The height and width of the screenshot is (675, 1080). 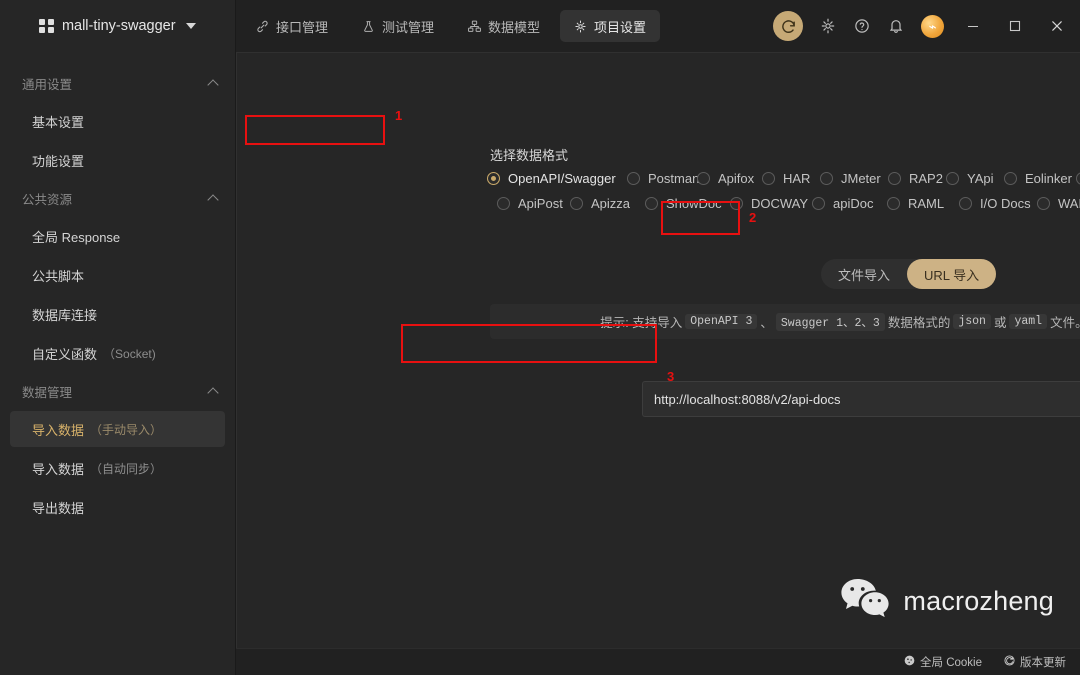 What do you see at coordinates (1015, 26) in the screenshot?
I see `maximize-button` at bounding box center [1015, 26].